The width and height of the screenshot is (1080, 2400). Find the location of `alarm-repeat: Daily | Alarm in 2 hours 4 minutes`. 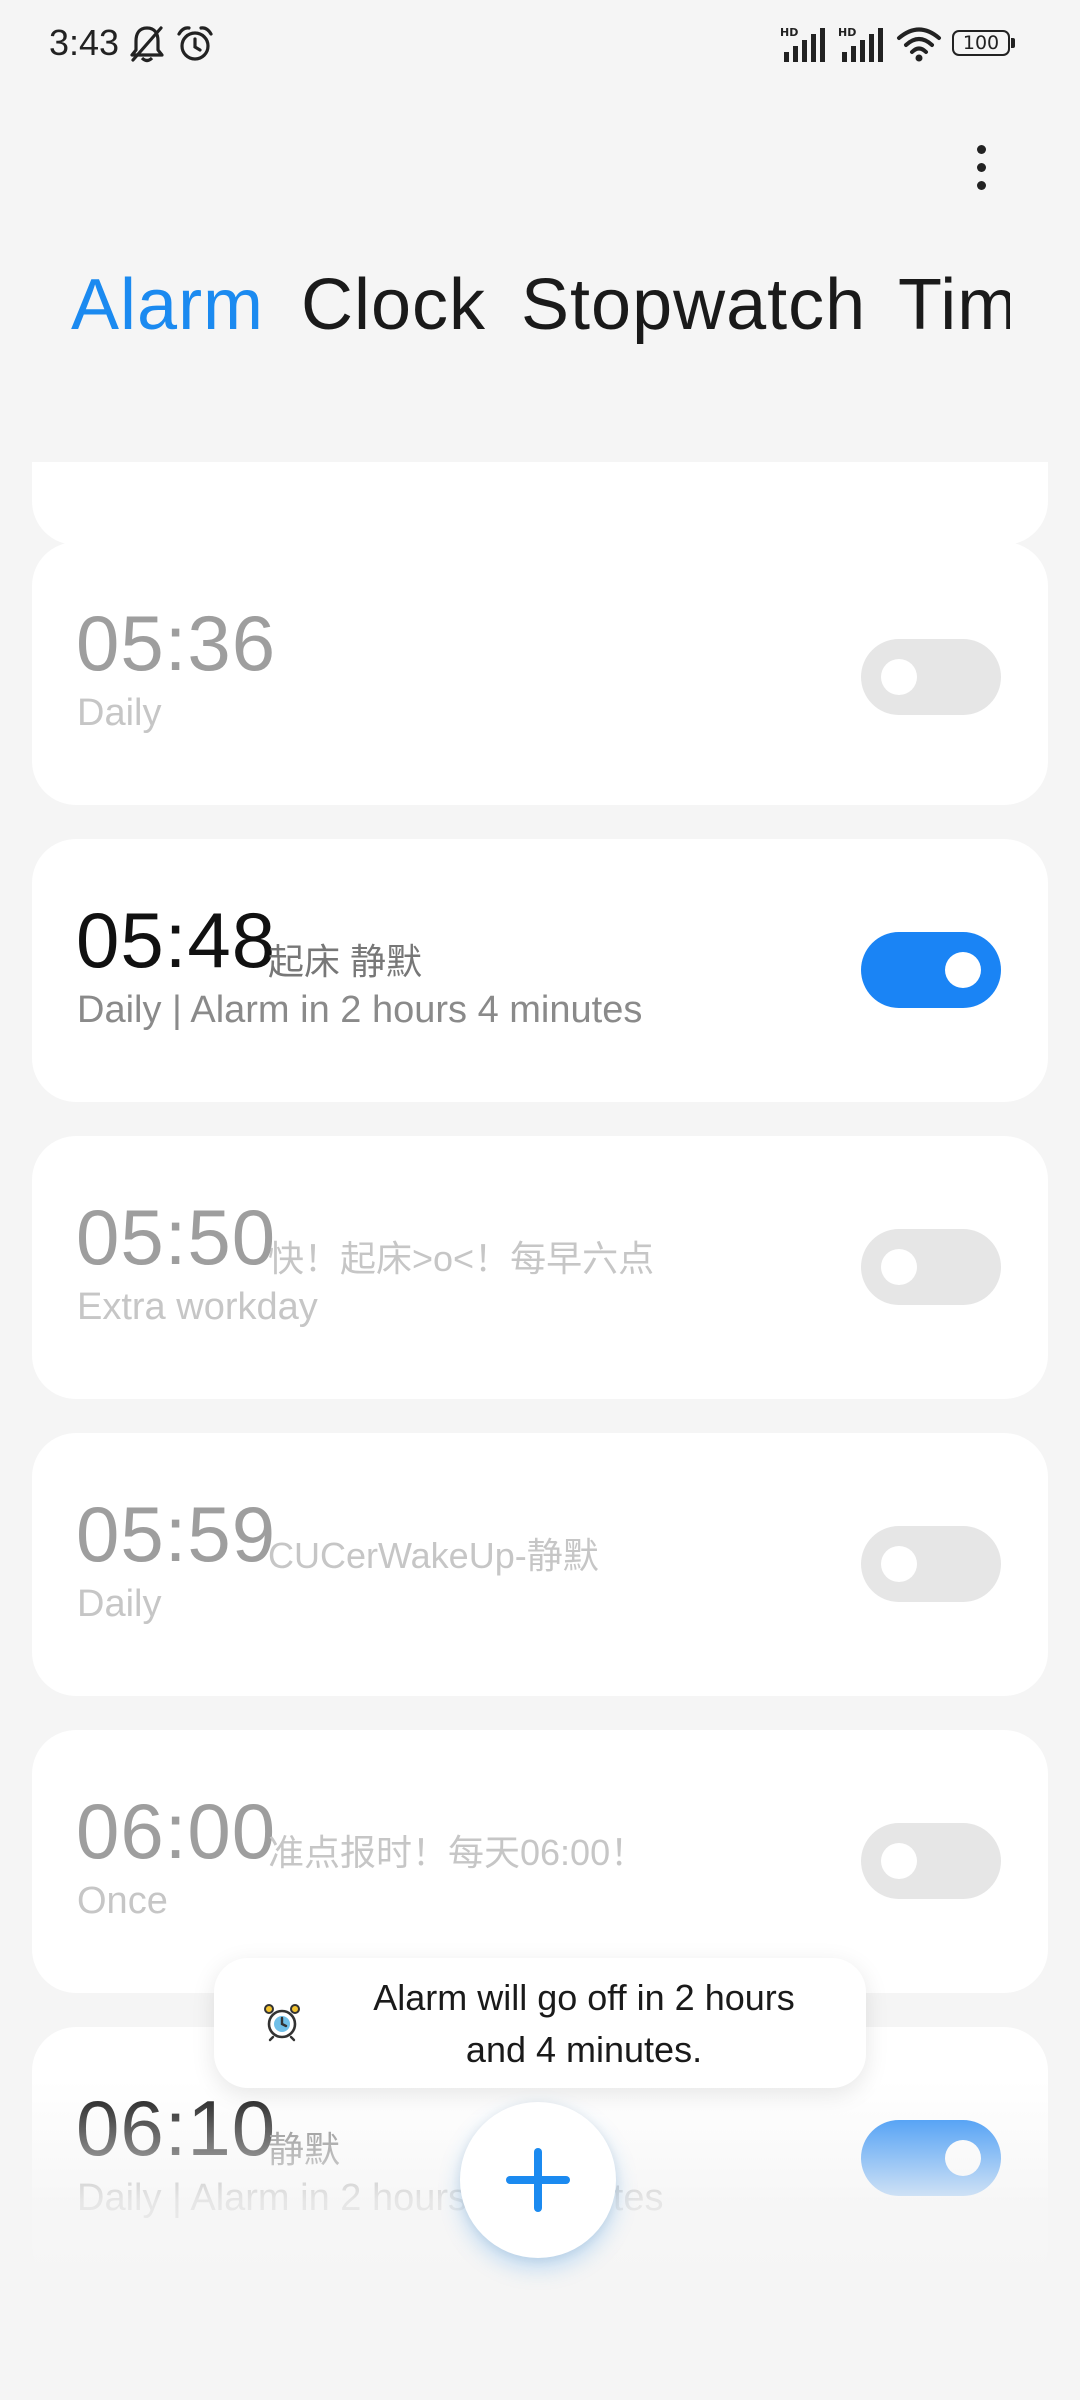

alarm-repeat: Daily | Alarm in 2 hours 4 minutes is located at coordinates (360, 1010).